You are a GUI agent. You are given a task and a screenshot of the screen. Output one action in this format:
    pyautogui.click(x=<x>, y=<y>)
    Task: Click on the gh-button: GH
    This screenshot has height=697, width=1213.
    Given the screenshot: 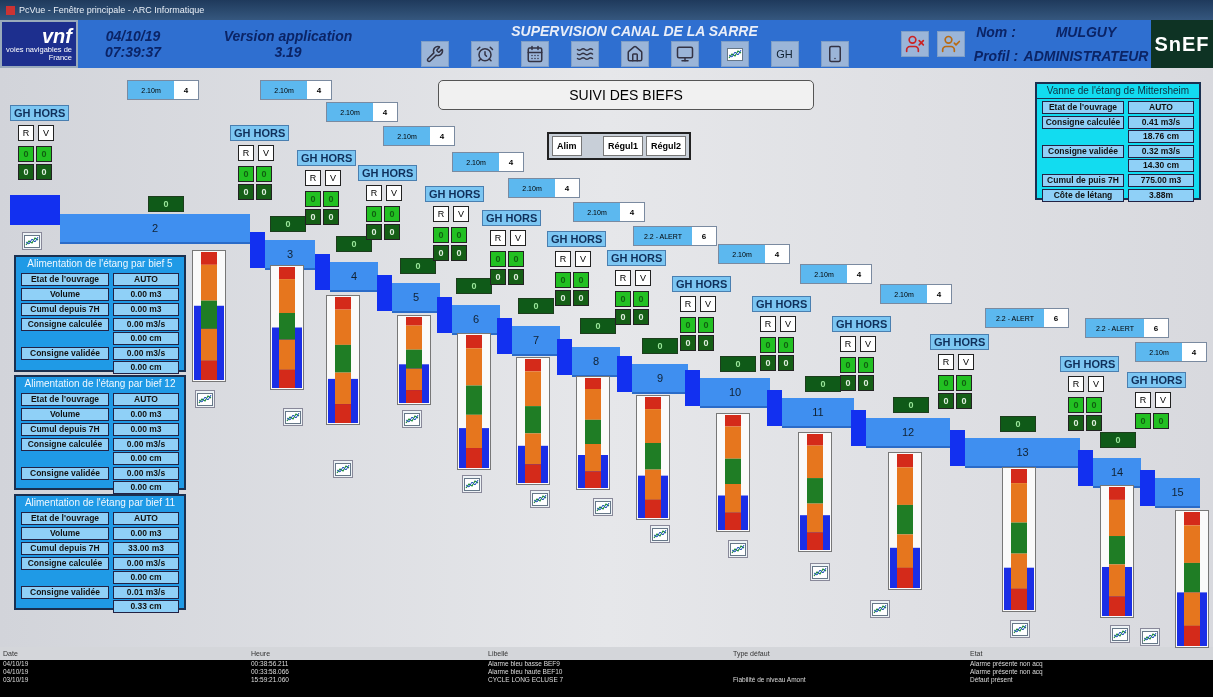 What is the action you would take?
    pyautogui.click(x=784, y=54)
    